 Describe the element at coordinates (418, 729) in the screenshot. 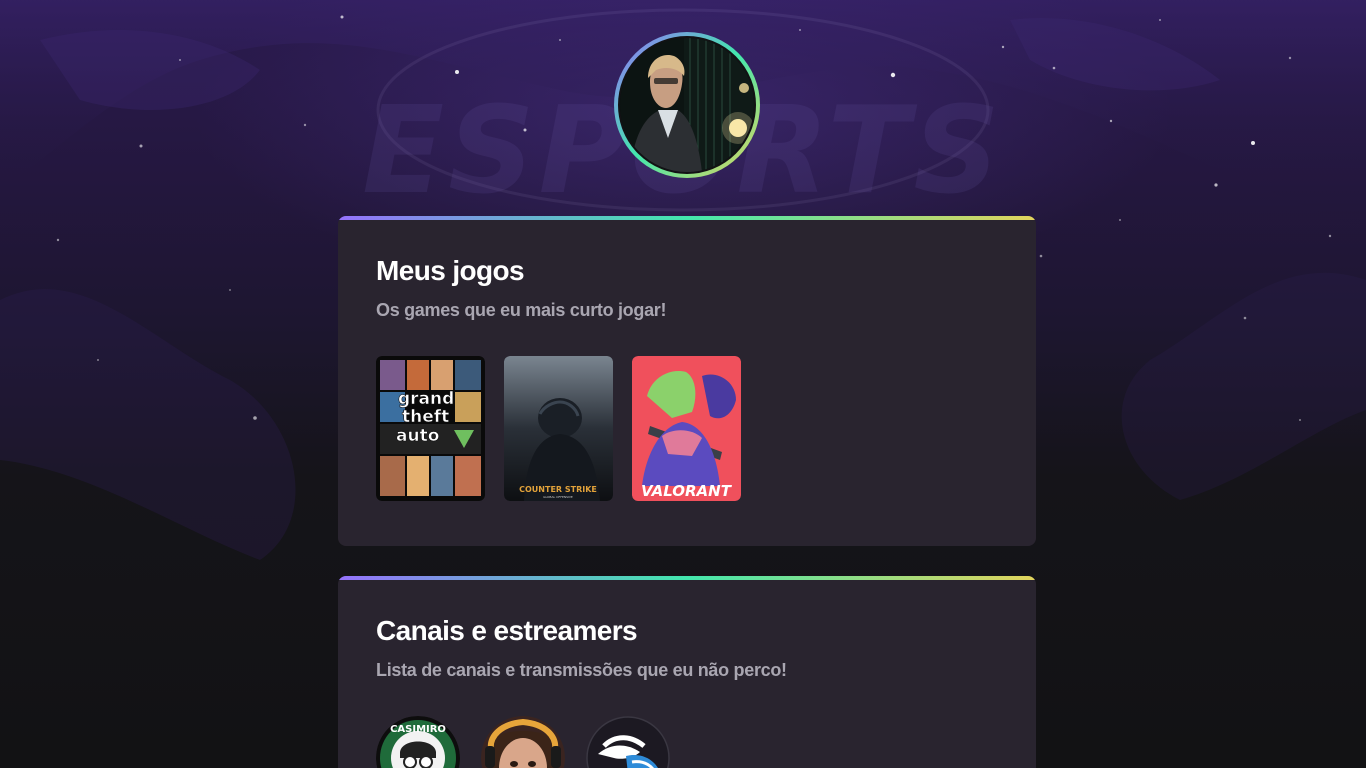

I see `casimiro-badge-text: CASIMIRO` at that location.